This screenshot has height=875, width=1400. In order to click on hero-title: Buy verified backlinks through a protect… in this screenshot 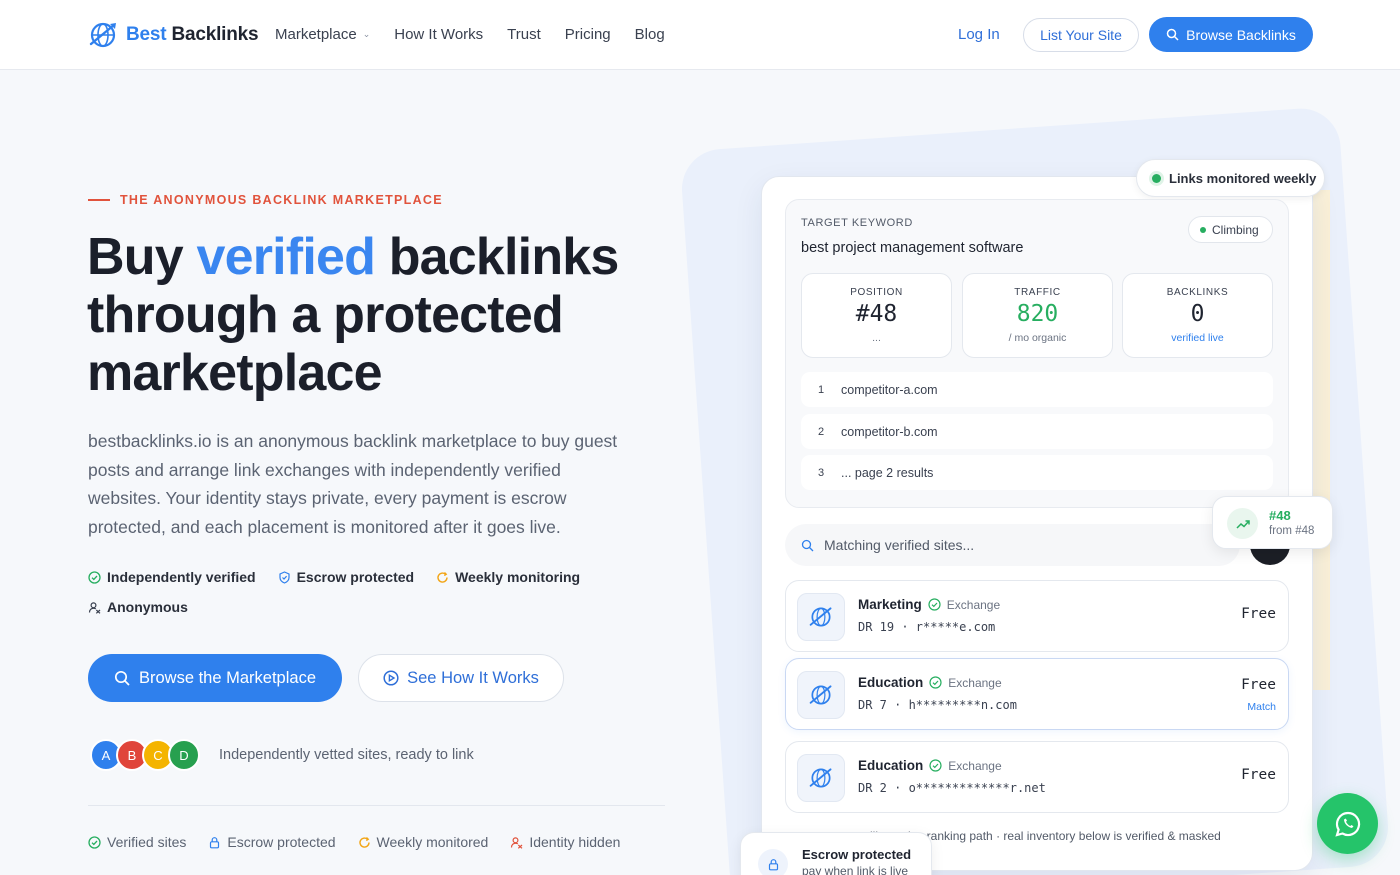, I will do `click(353, 315)`.